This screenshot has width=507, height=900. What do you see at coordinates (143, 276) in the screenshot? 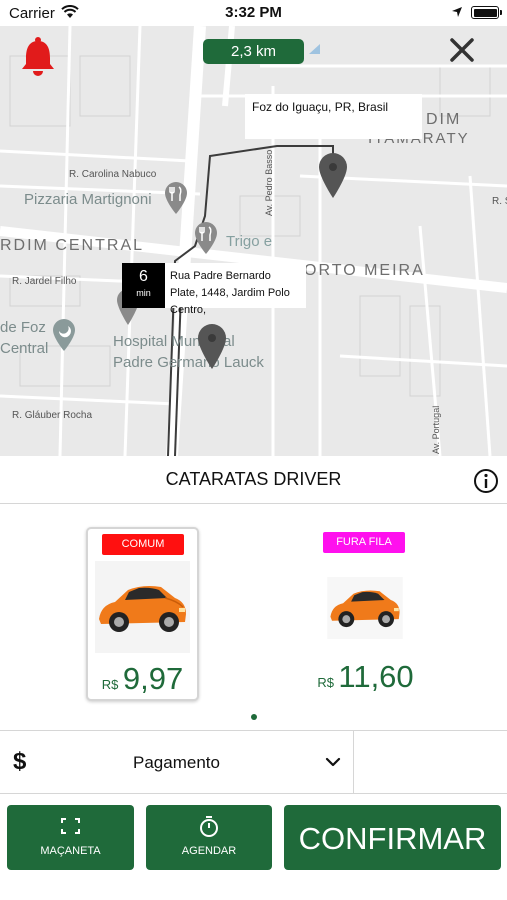
I see `eta-value: 6` at bounding box center [143, 276].